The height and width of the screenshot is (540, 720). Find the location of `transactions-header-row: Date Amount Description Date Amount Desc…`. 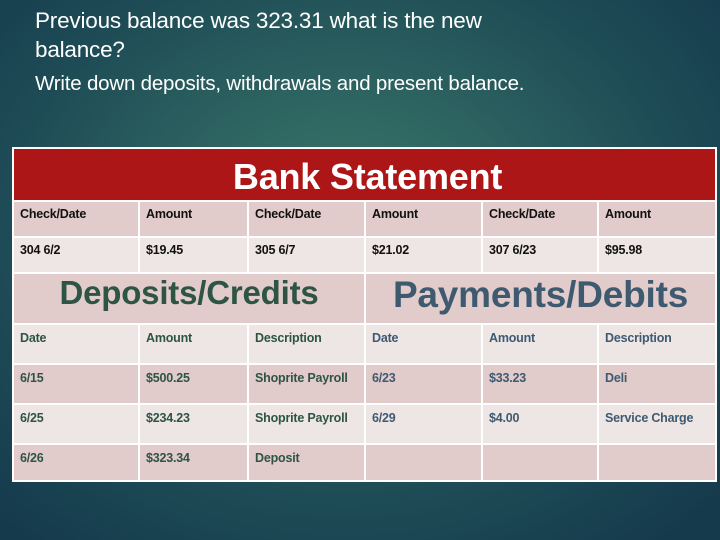

transactions-header-row: Date Amount Description Date Amount Desc… is located at coordinates (365, 344).